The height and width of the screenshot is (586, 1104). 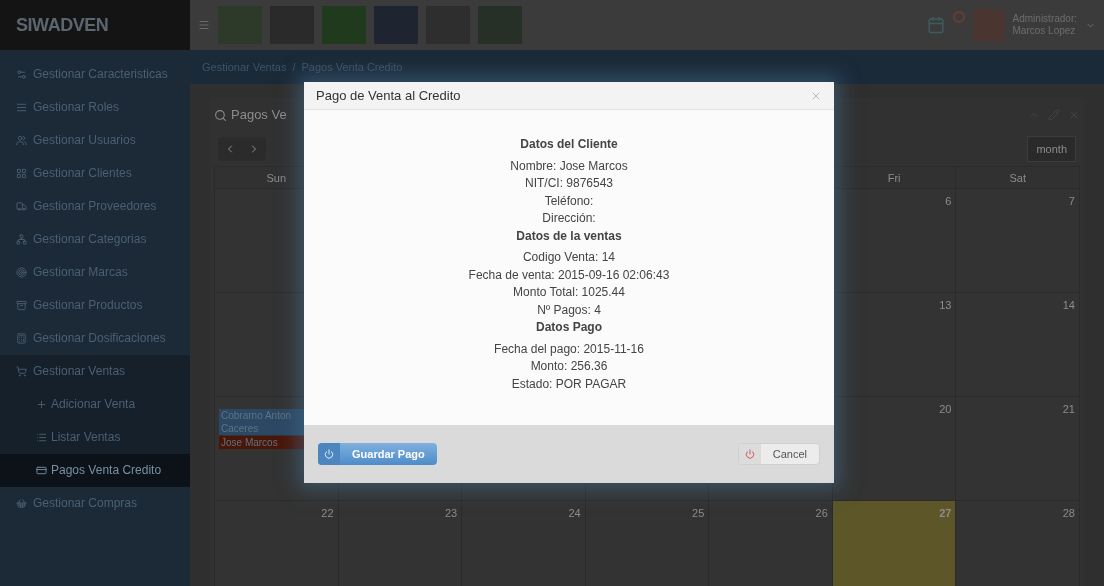 I want to click on sidebar-subitem: Adicionar Venta, so click(x=95, y=404).